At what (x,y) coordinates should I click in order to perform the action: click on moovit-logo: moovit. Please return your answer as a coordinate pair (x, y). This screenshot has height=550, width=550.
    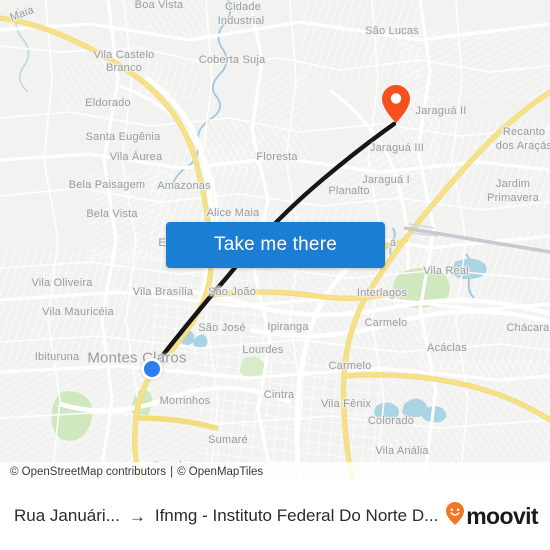
    Looking at the image, I should click on (492, 516).